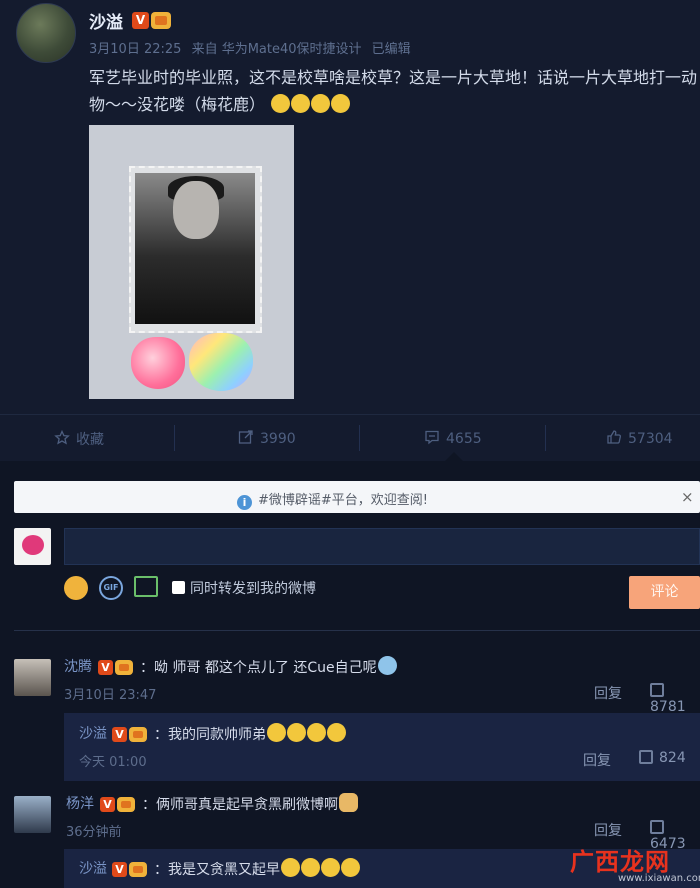  I want to click on comment-text: ：俩师哥真是起早贪黑刷微博啊, so click(250, 803).